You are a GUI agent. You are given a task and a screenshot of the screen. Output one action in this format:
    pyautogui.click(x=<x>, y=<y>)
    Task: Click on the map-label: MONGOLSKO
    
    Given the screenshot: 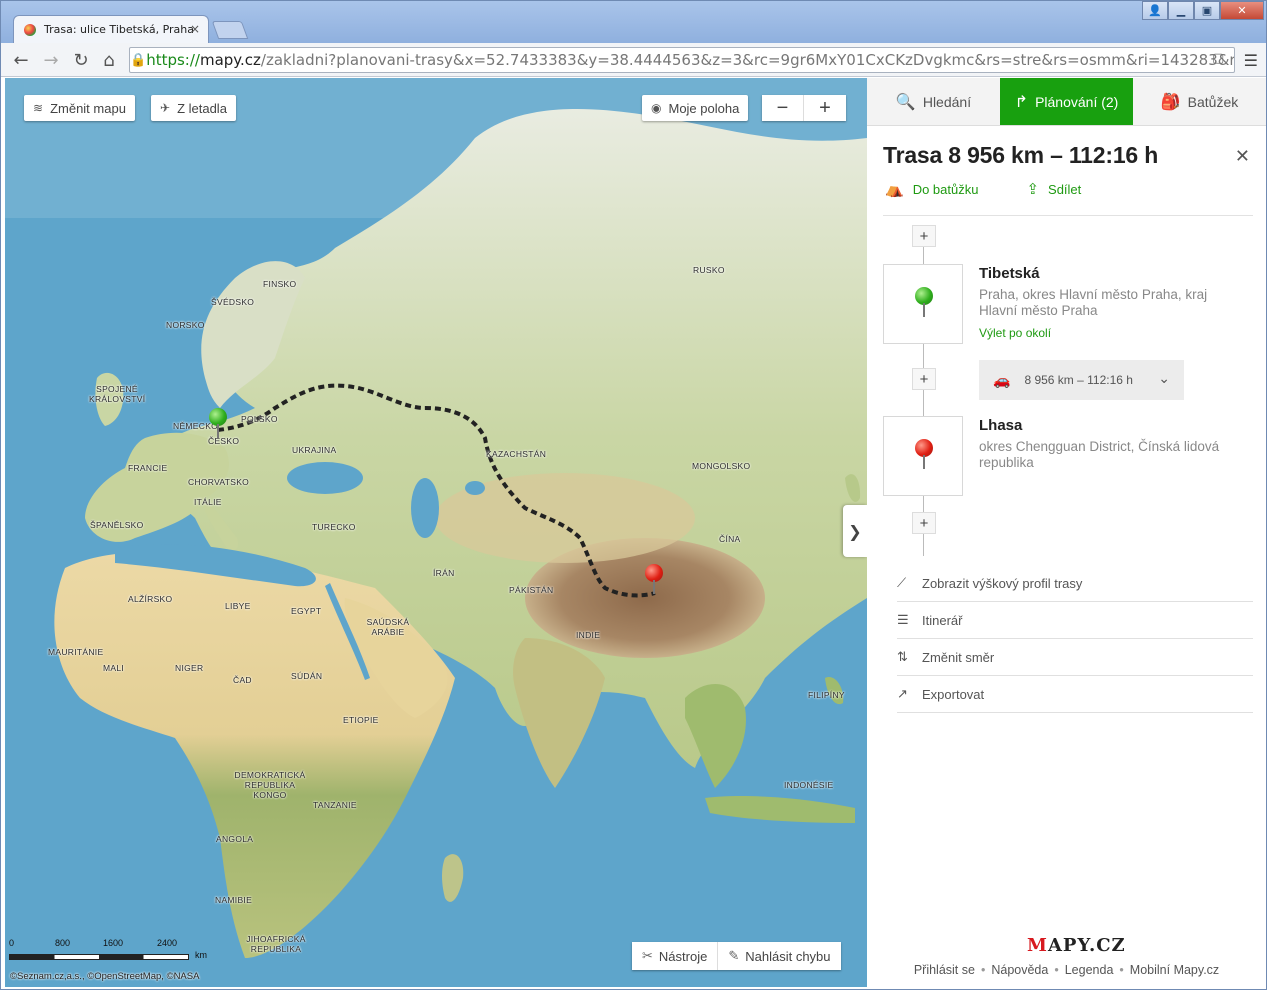 What is the action you would take?
    pyautogui.click(x=721, y=466)
    